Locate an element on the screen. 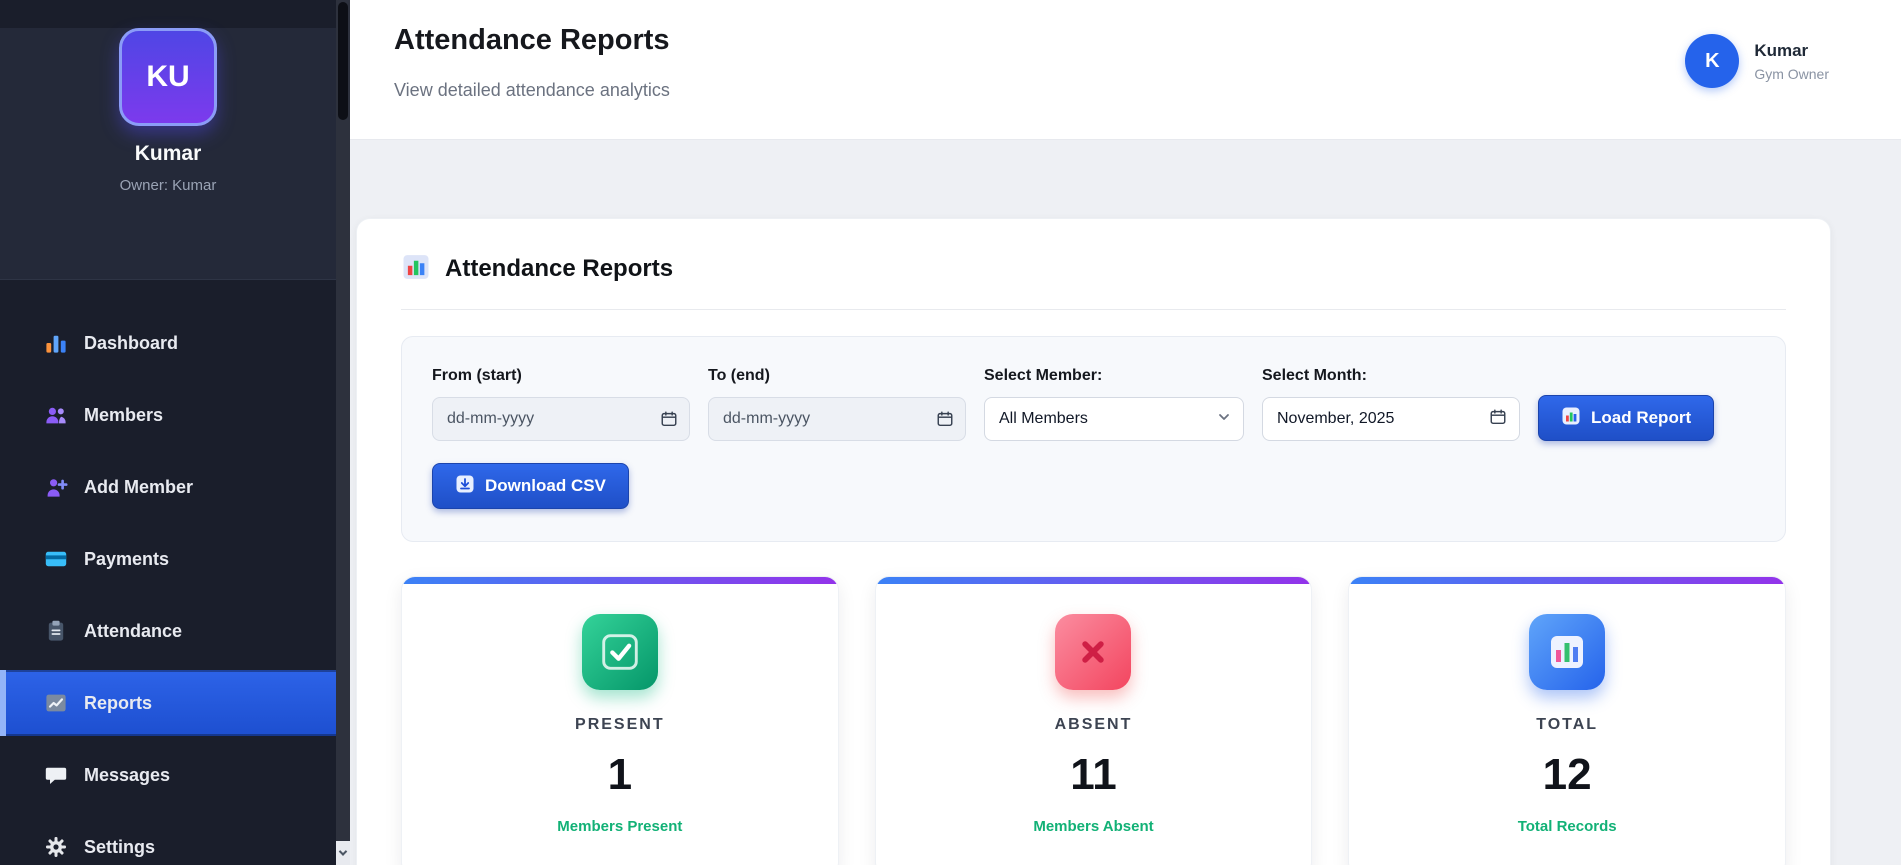 The image size is (1901, 865). sidebar-item-label: Add Member is located at coordinates (139, 486).